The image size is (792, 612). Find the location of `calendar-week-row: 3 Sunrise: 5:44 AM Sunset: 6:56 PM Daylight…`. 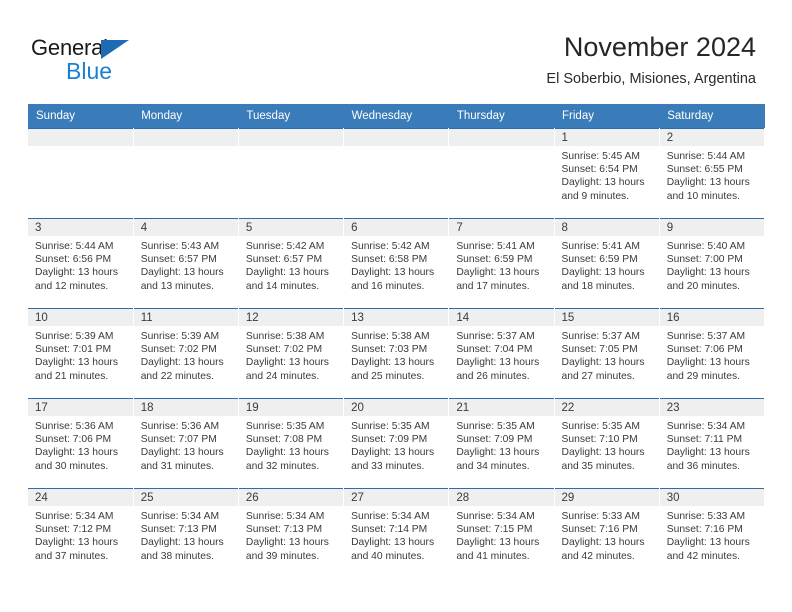

calendar-week-row: 3 Sunrise: 5:44 AM Sunset: 6:56 PM Daylight… is located at coordinates (397, 263).